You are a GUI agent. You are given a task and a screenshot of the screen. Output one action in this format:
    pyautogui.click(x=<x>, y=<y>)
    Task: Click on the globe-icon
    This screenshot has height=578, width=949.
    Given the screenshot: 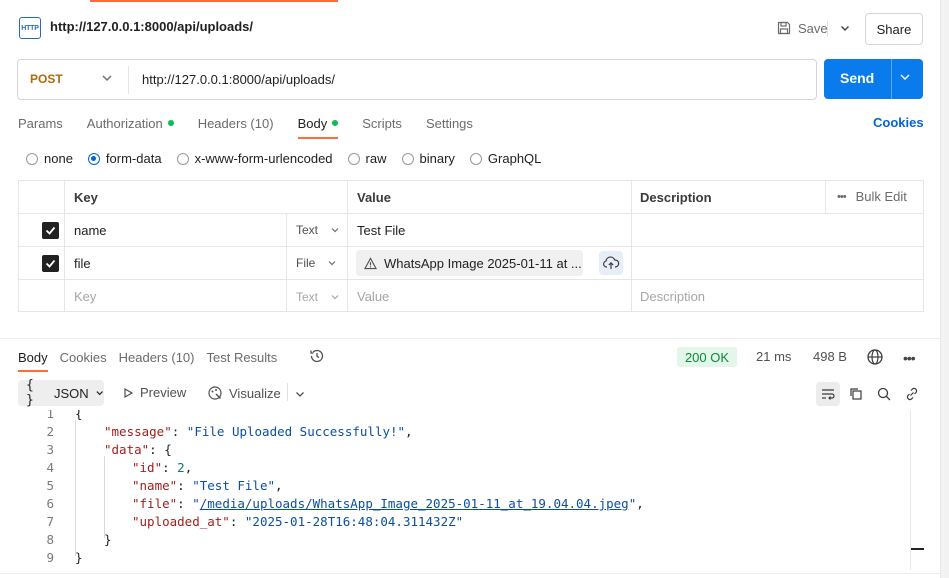 What is the action you would take?
    pyautogui.click(x=875, y=357)
    